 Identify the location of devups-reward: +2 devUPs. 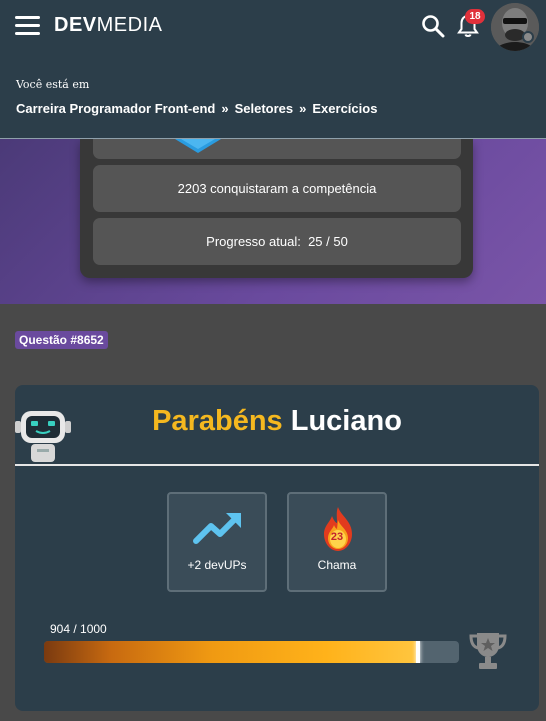
(217, 542).